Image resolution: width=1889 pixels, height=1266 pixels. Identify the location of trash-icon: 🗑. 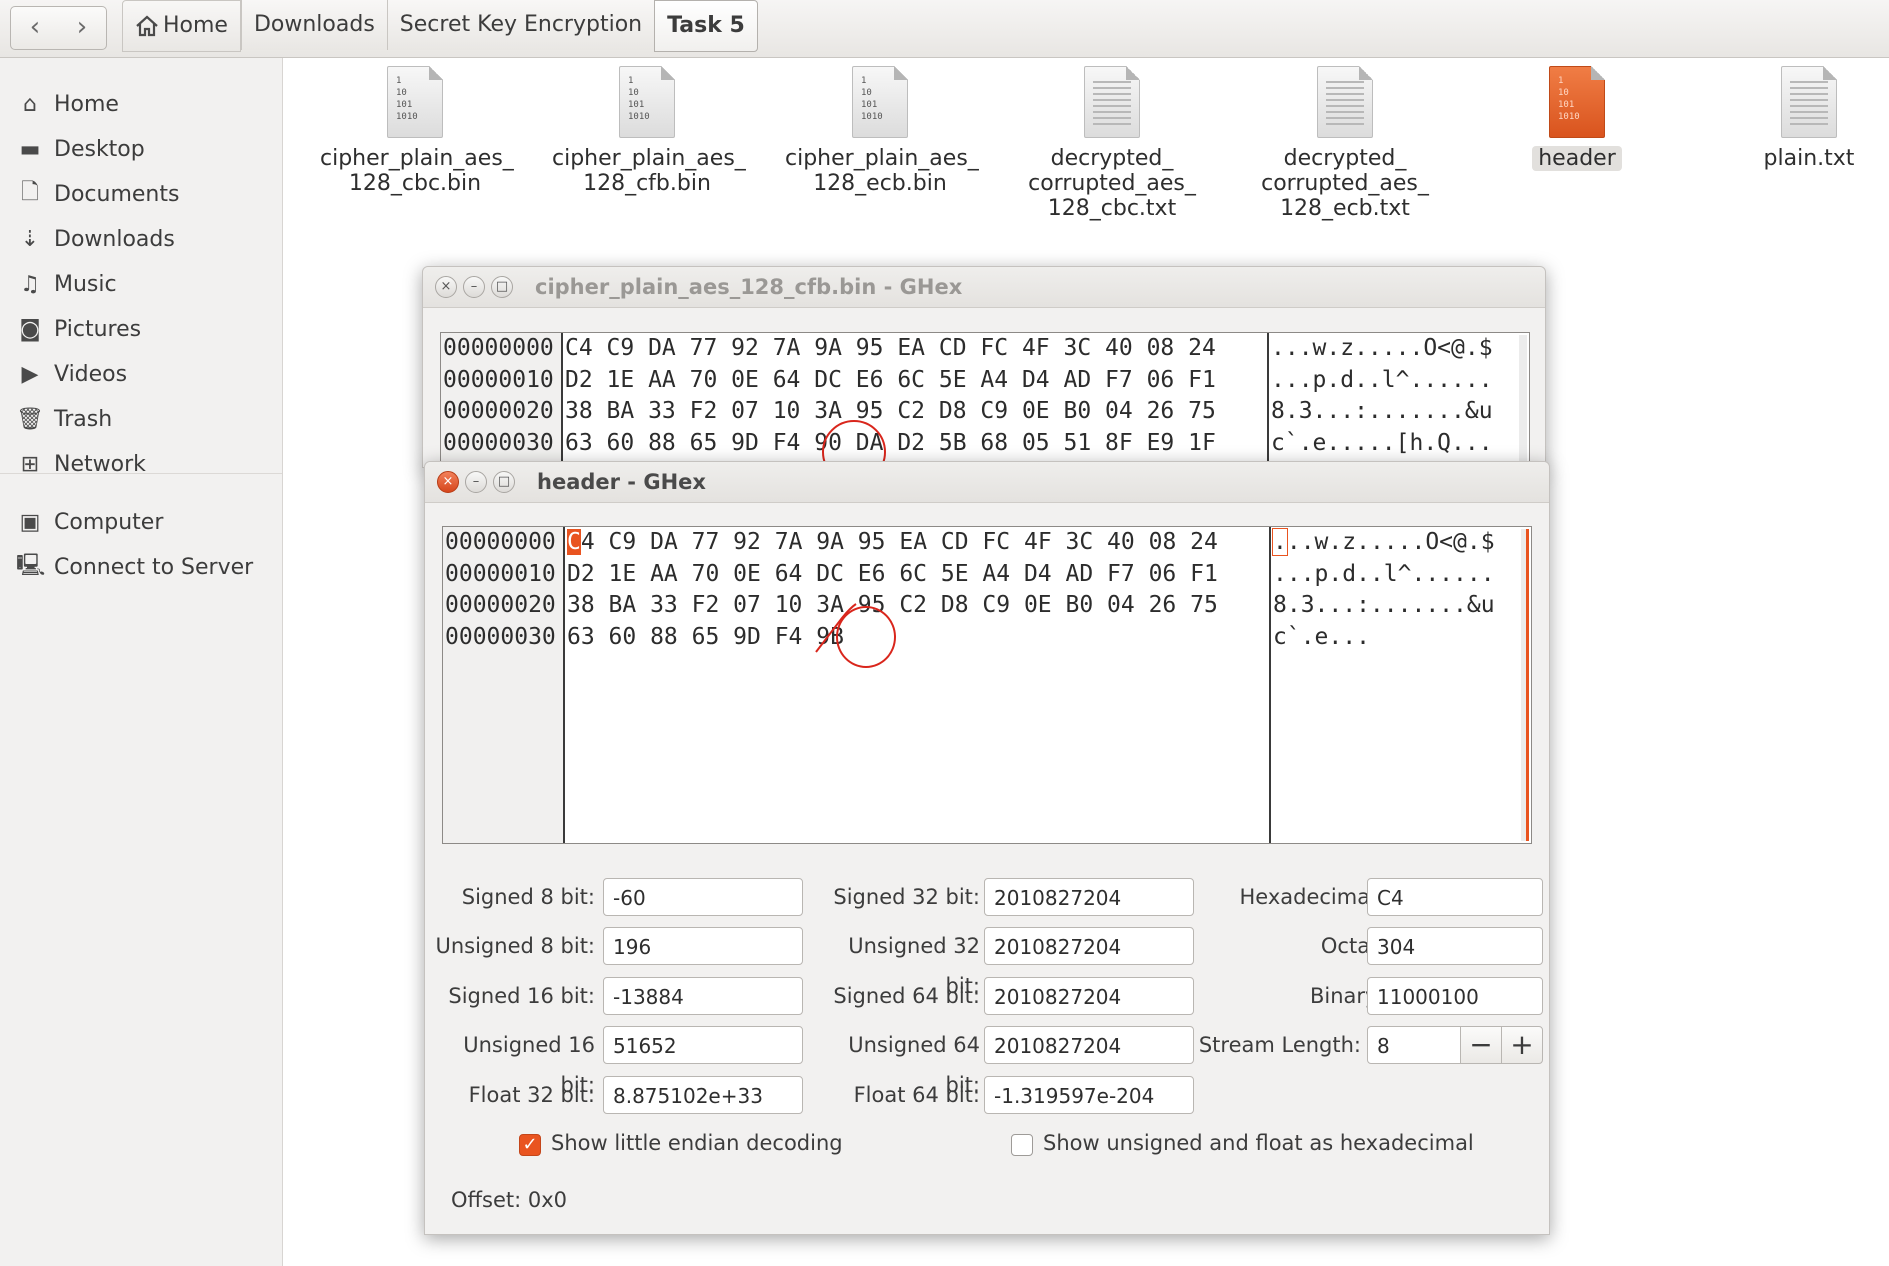
(30, 419).